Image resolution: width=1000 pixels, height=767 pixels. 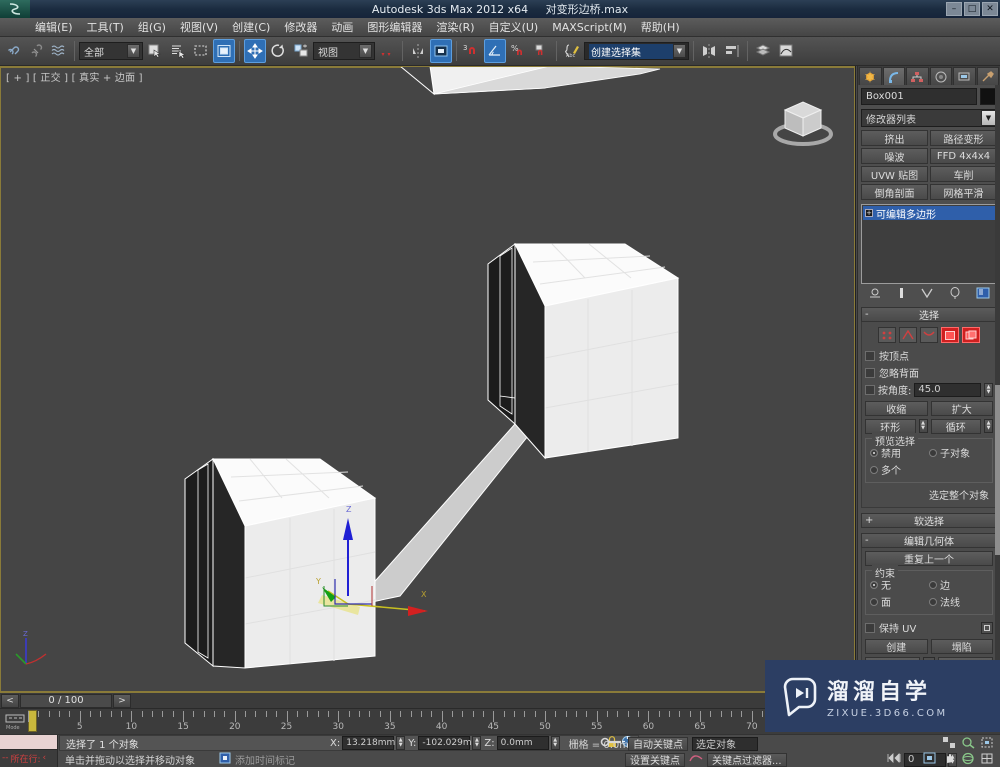 I want to click on preview-option-1: 子对象, so click(x=958, y=452).